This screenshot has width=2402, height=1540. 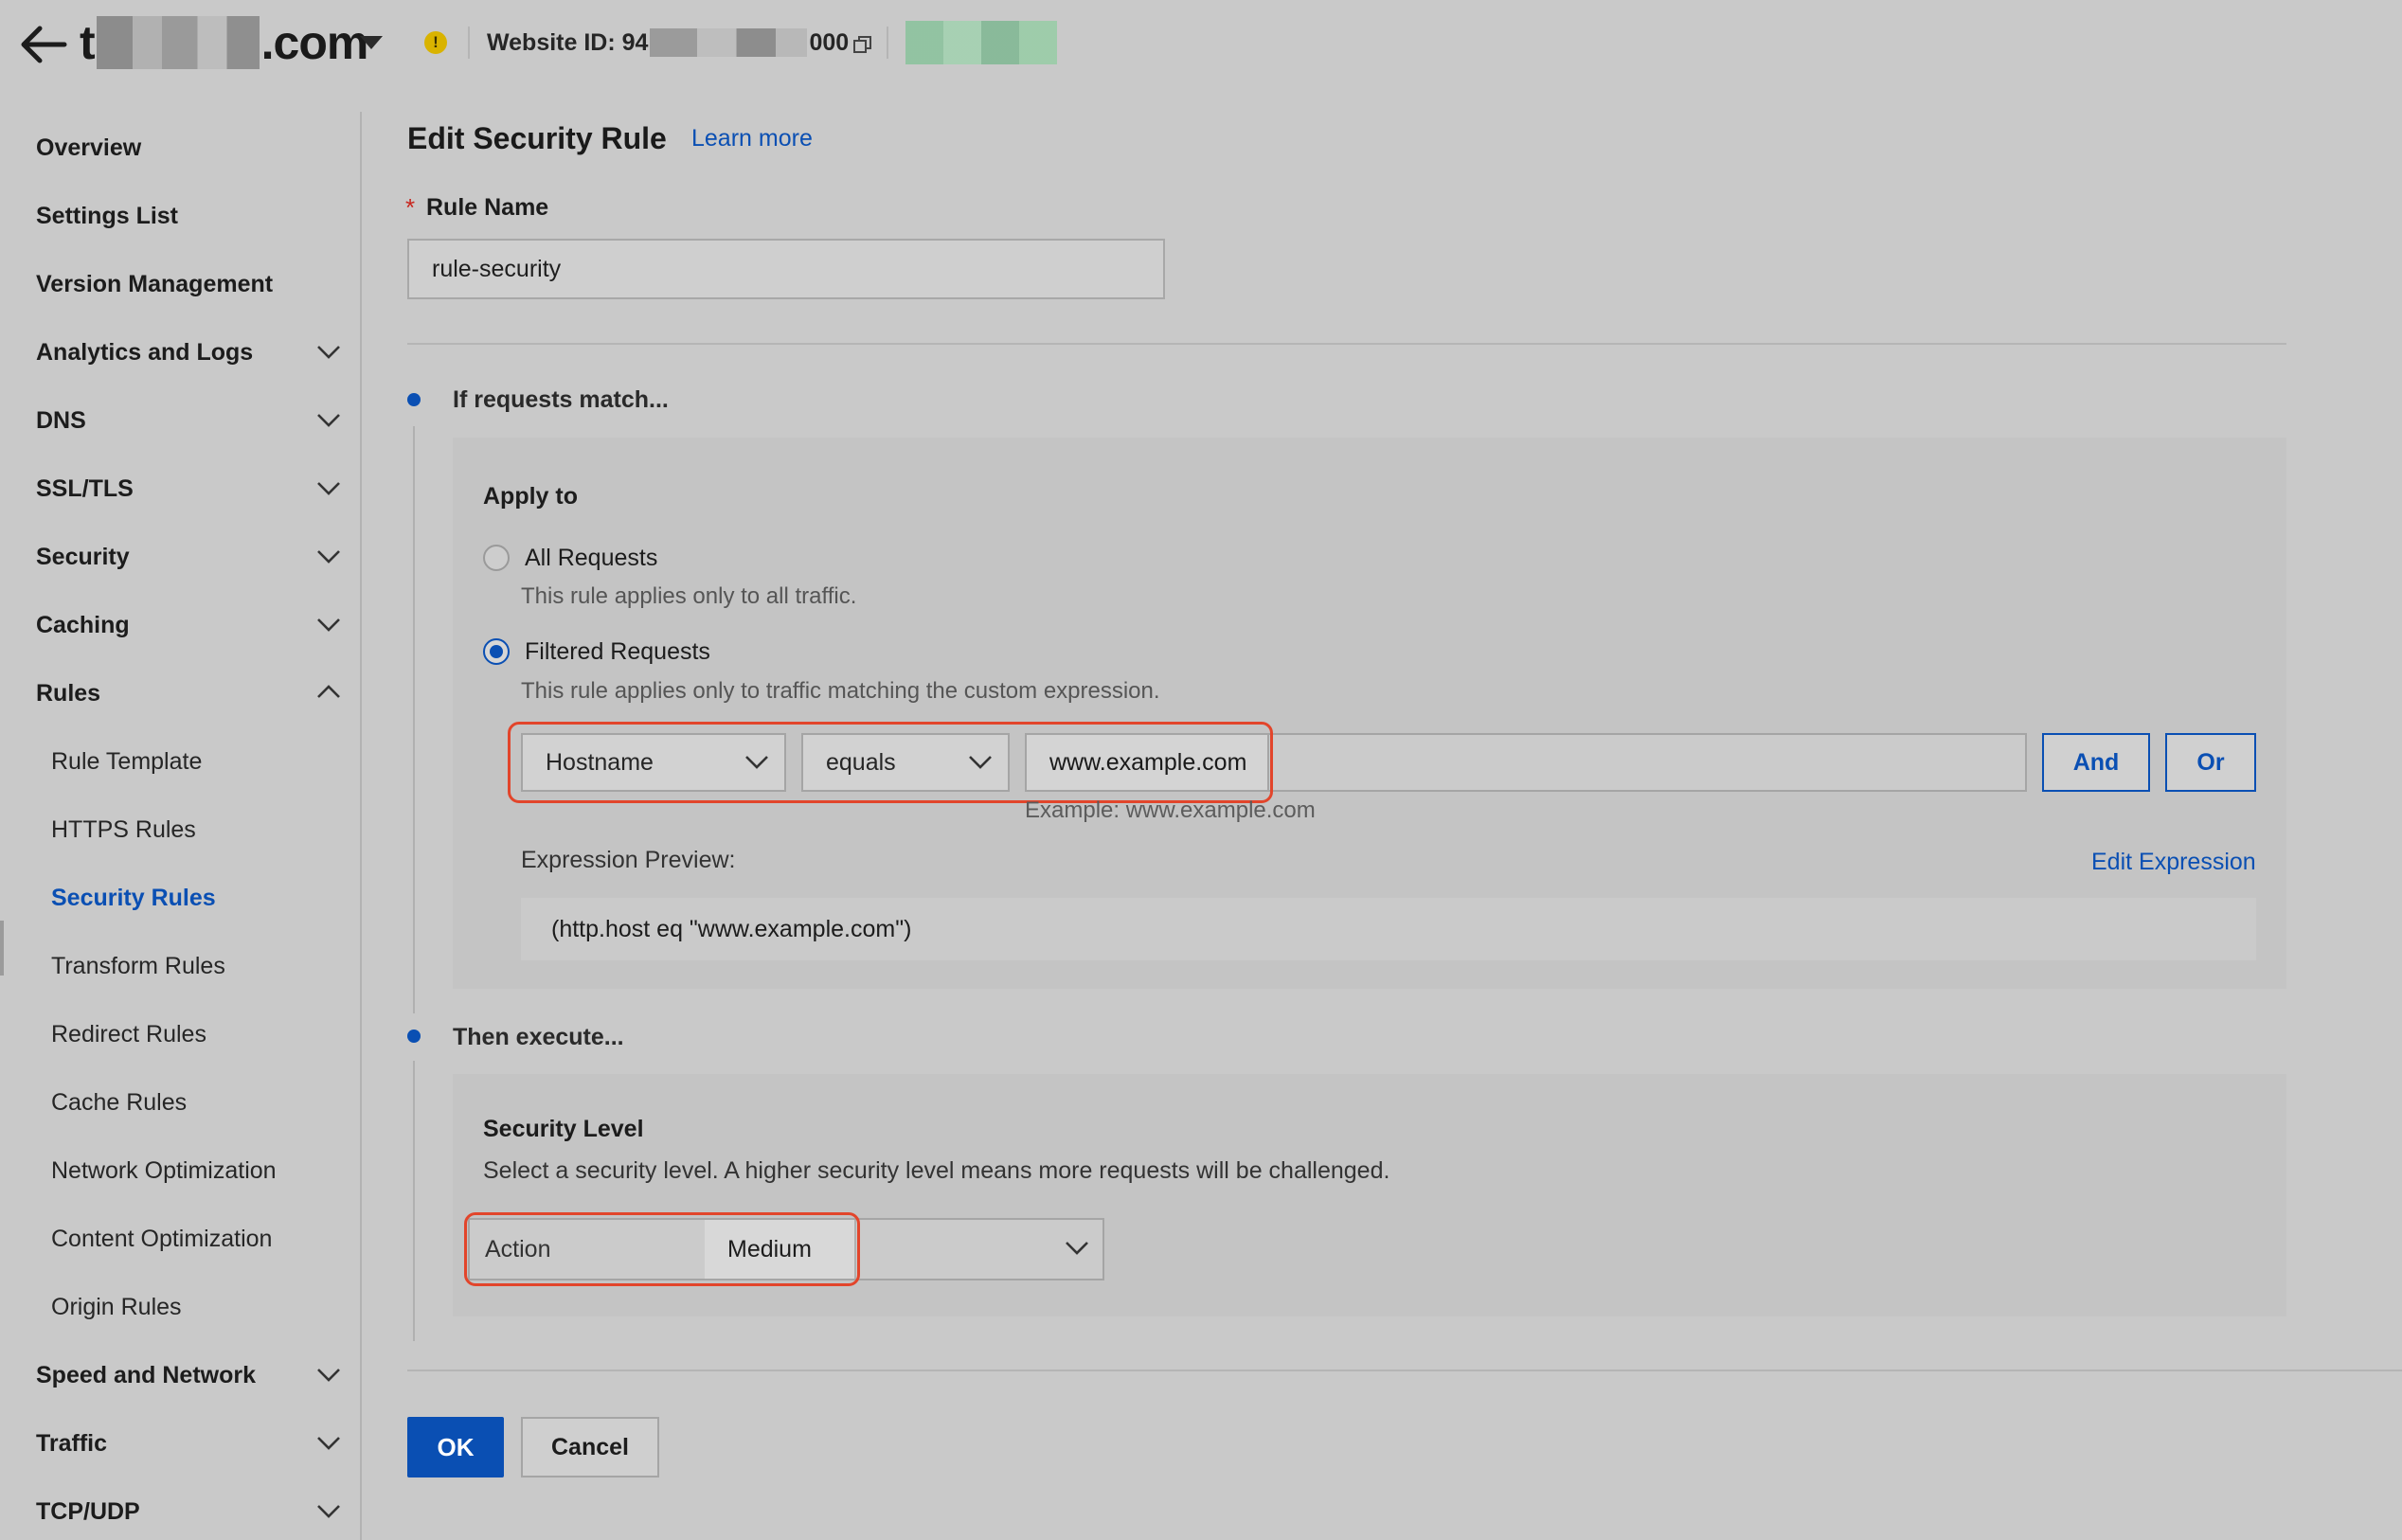 I want to click on sidebar-subitem-security-rules: Security Rules, so click(x=133, y=898).